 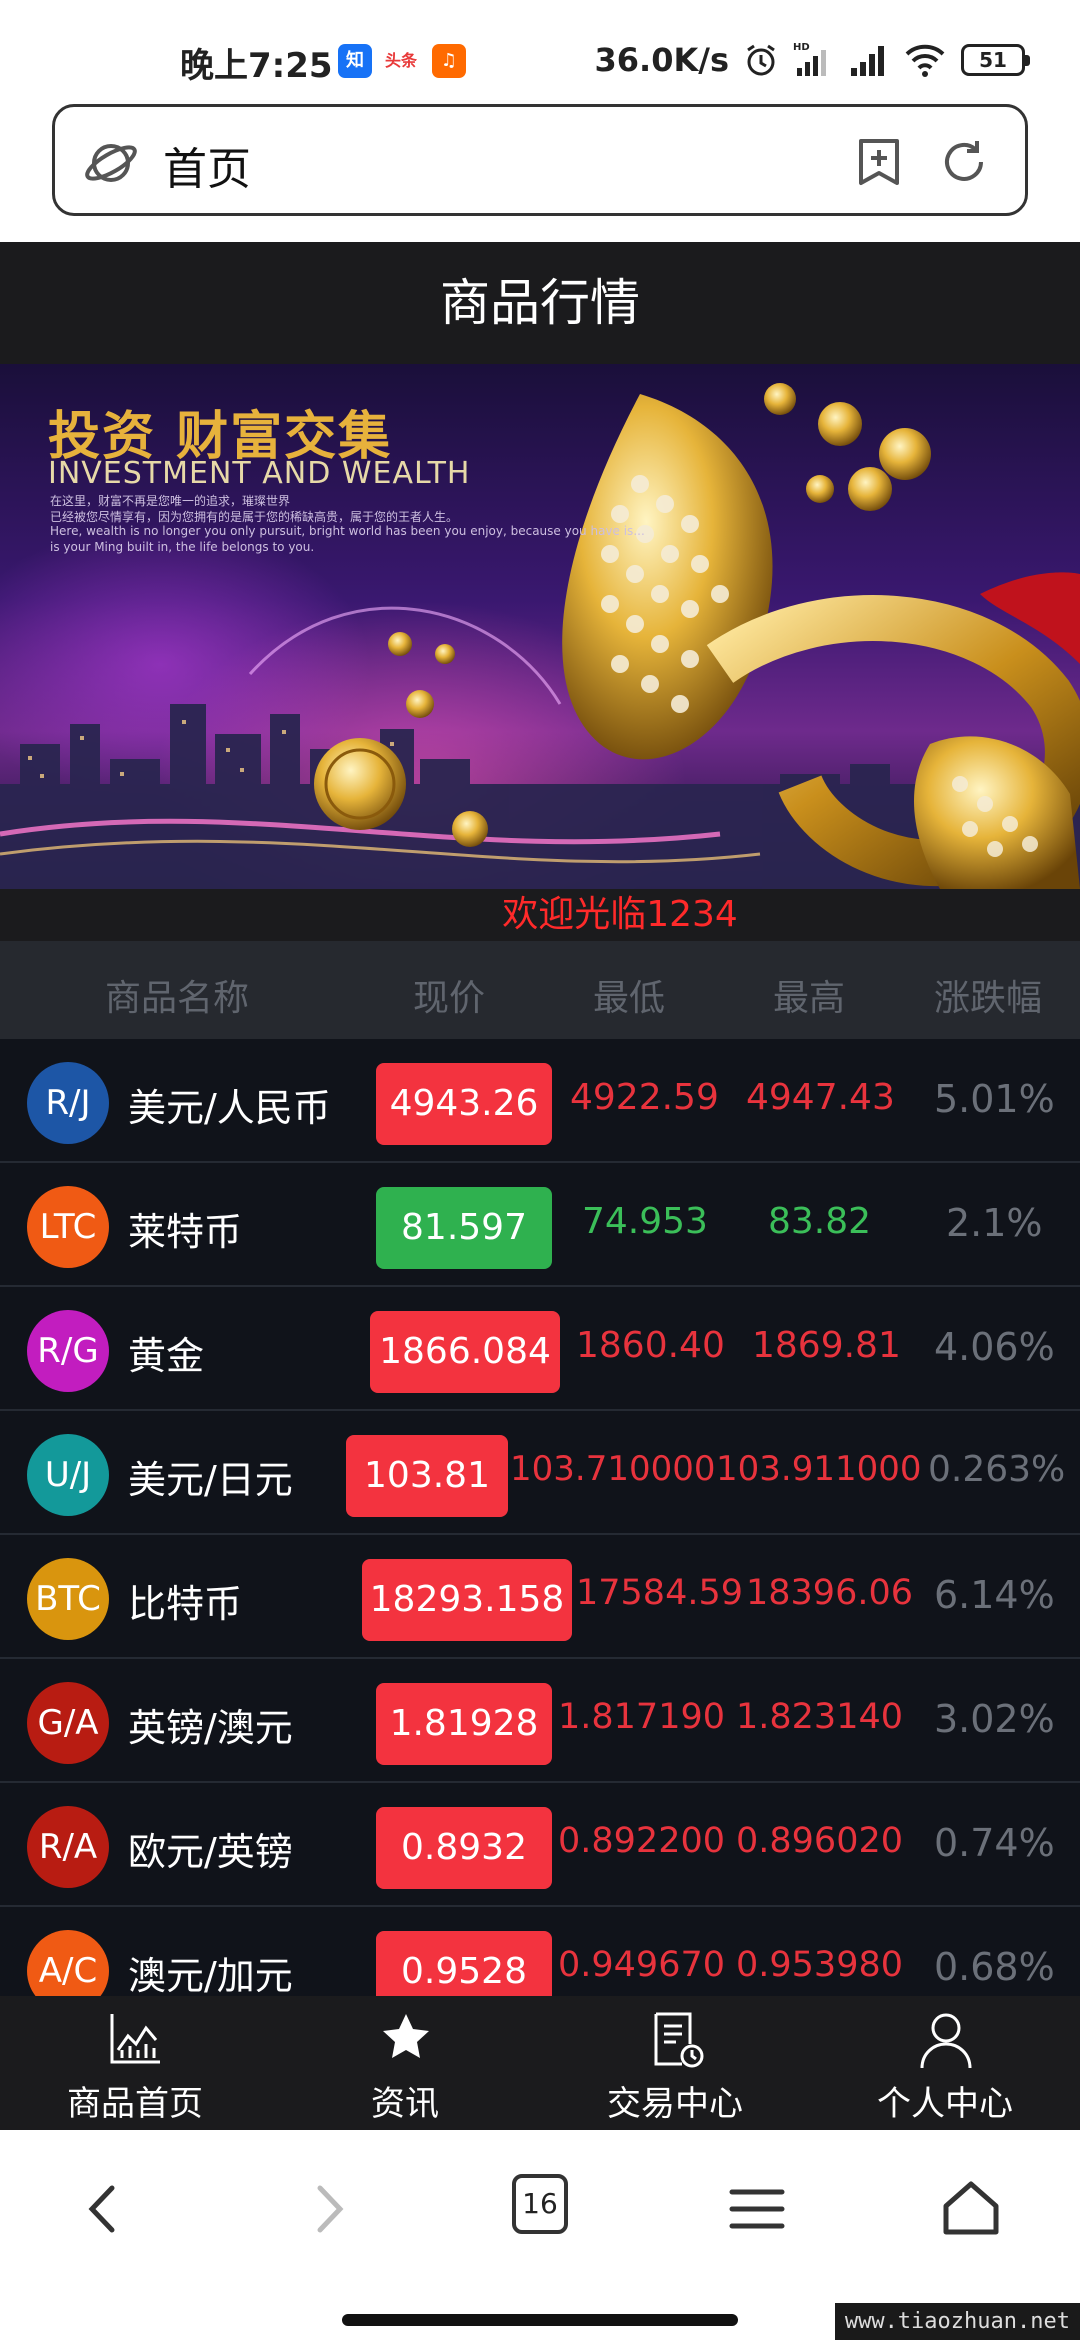 I want to click on nav-item-profile: 个人中心, so click(x=945, y=2063).